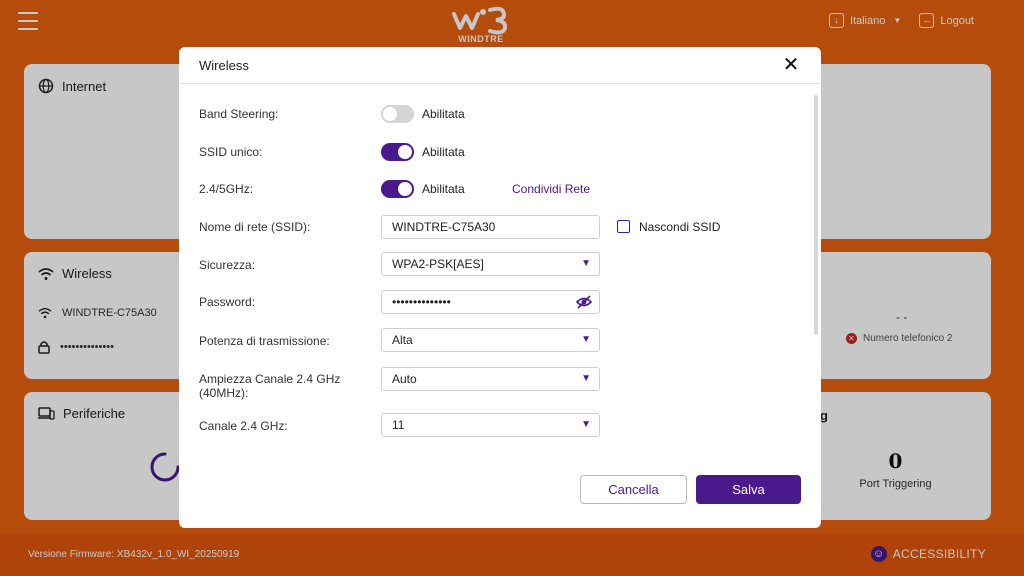 The height and width of the screenshot is (576, 1024). What do you see at coordinates (402, 340) in the screenshot?
I see `tx-power-selected-value: Alta` at bounding box center [402, 340].